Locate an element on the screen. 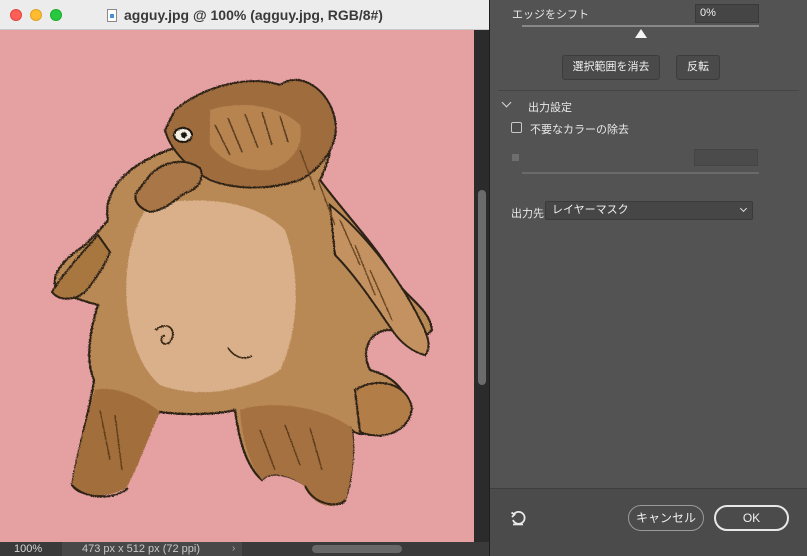 This screenshot has width=807, height=556. shift-edge-value-field: 0% is located at coordinates (727, 13).